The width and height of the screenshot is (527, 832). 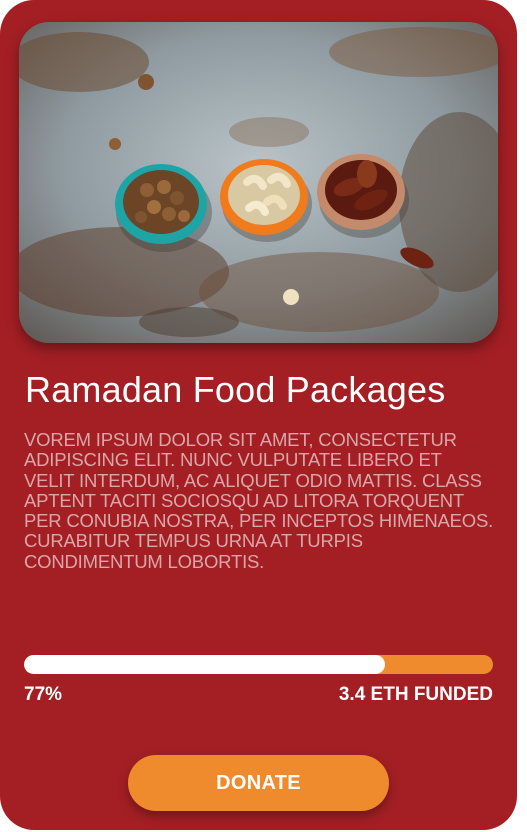 What do you see at coordinates (43, 694) in the screenshot?
I see `funding-percent: 77%` at bounding box center [43, 694].